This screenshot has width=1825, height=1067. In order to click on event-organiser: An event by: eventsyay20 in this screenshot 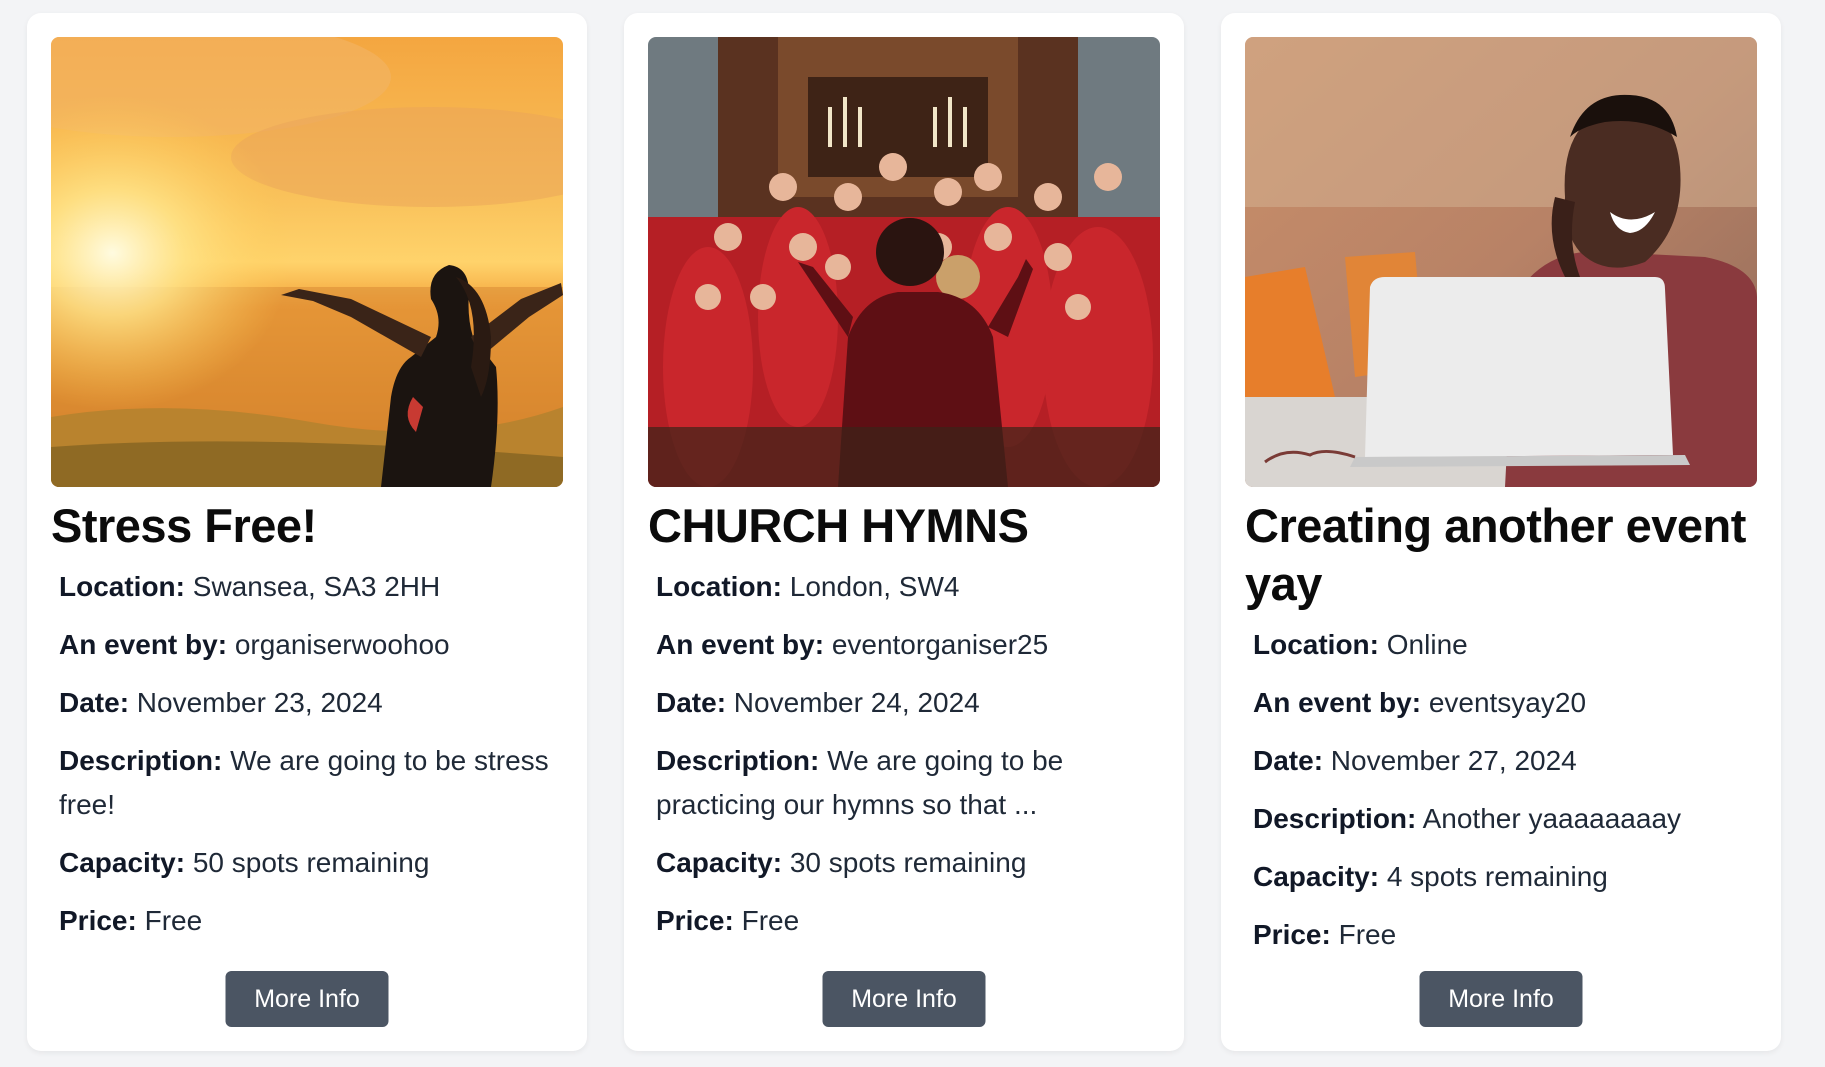, I will do `click(1420, 702)`.